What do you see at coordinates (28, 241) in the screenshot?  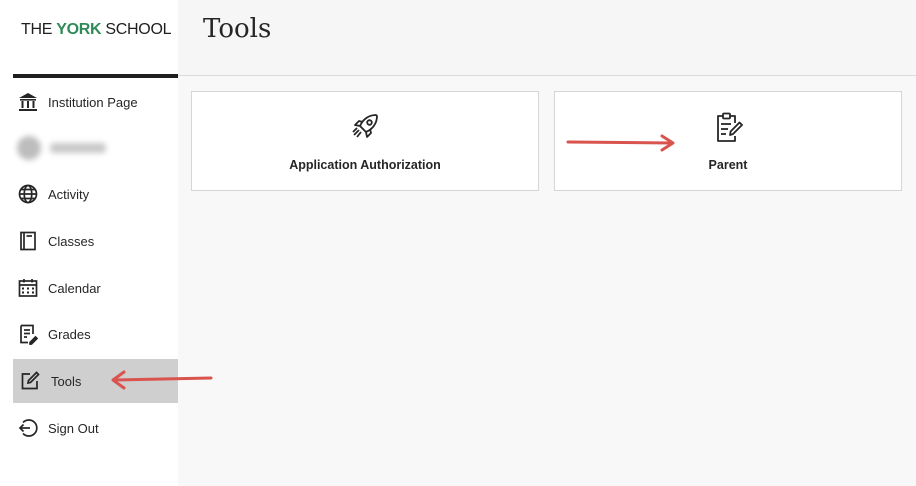 I see `book-icon` at bounding box center [28, 241].